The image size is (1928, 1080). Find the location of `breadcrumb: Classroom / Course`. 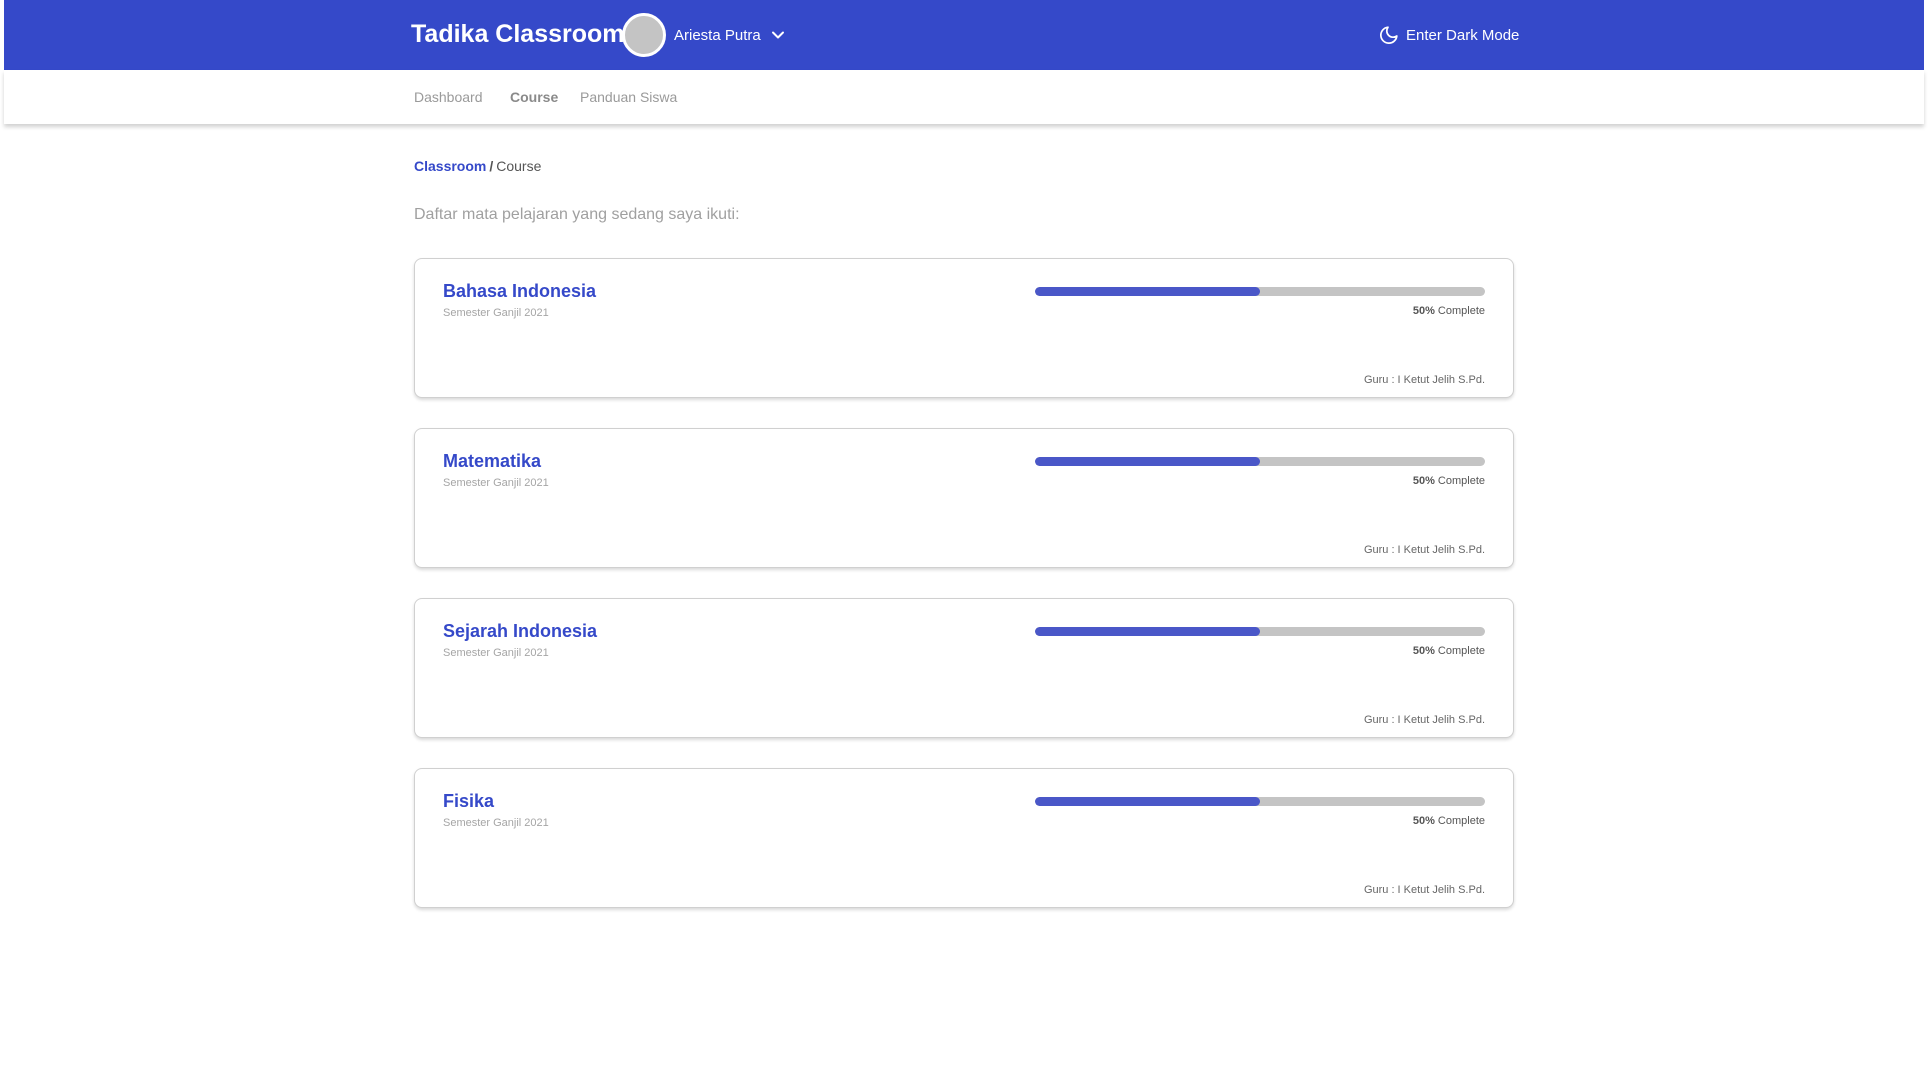

breadcrumb: Classroom / Course is located at coordinates (477, 166).